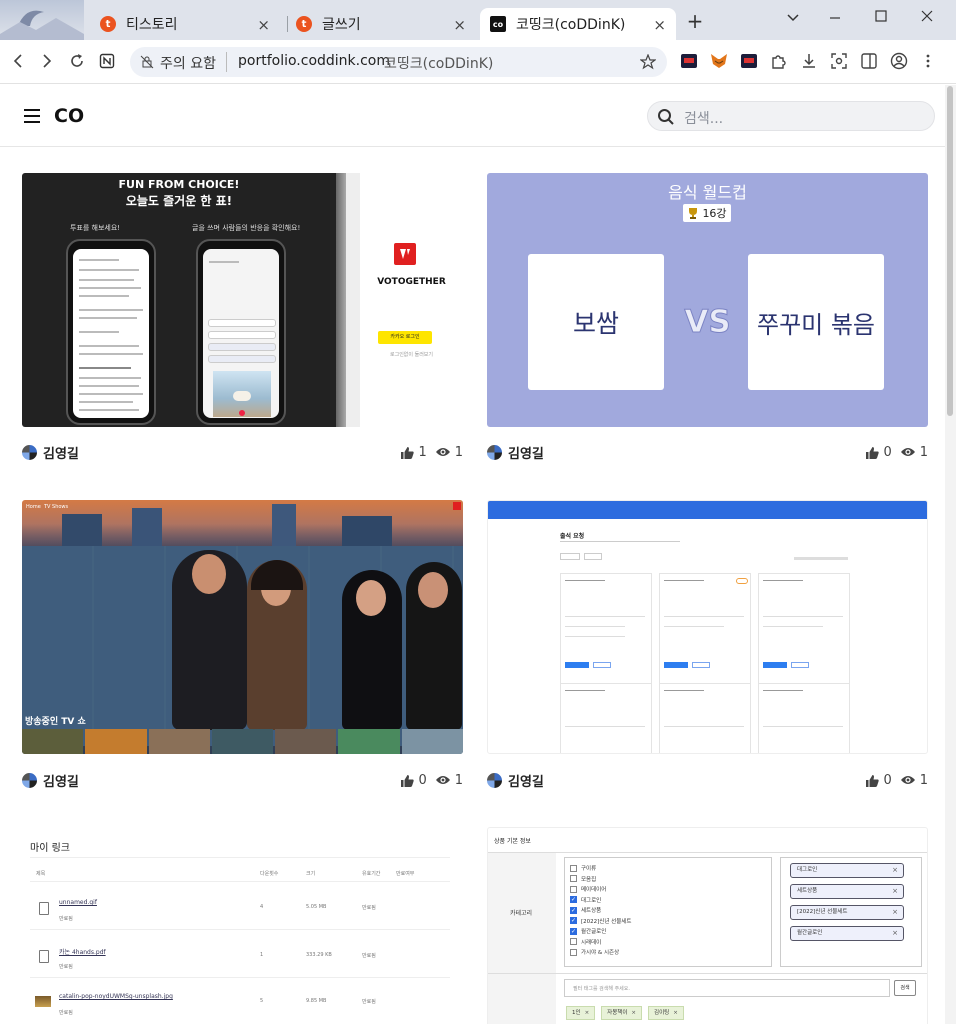  What do you see at coordinates (600, 868) in the screenshot?
I see `category-option: 구이류` at bounding box center [600, 868].